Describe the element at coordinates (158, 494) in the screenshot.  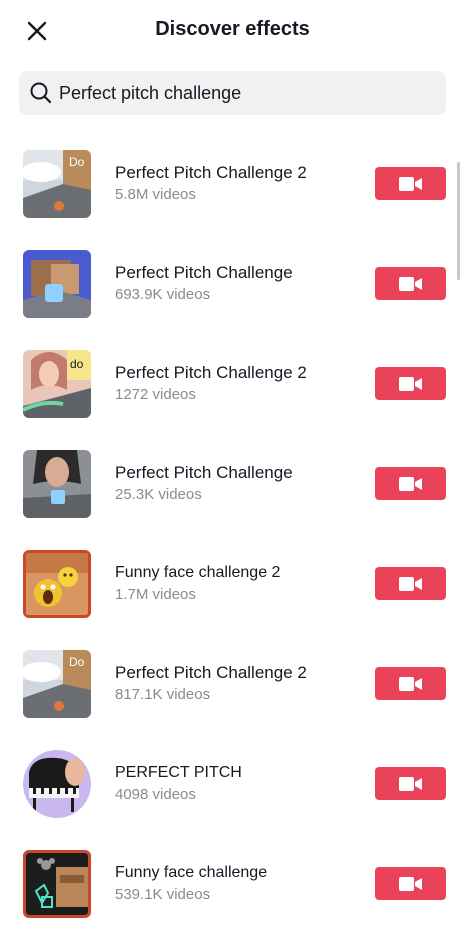
I see `video-count: 25.3K videos` at that location.